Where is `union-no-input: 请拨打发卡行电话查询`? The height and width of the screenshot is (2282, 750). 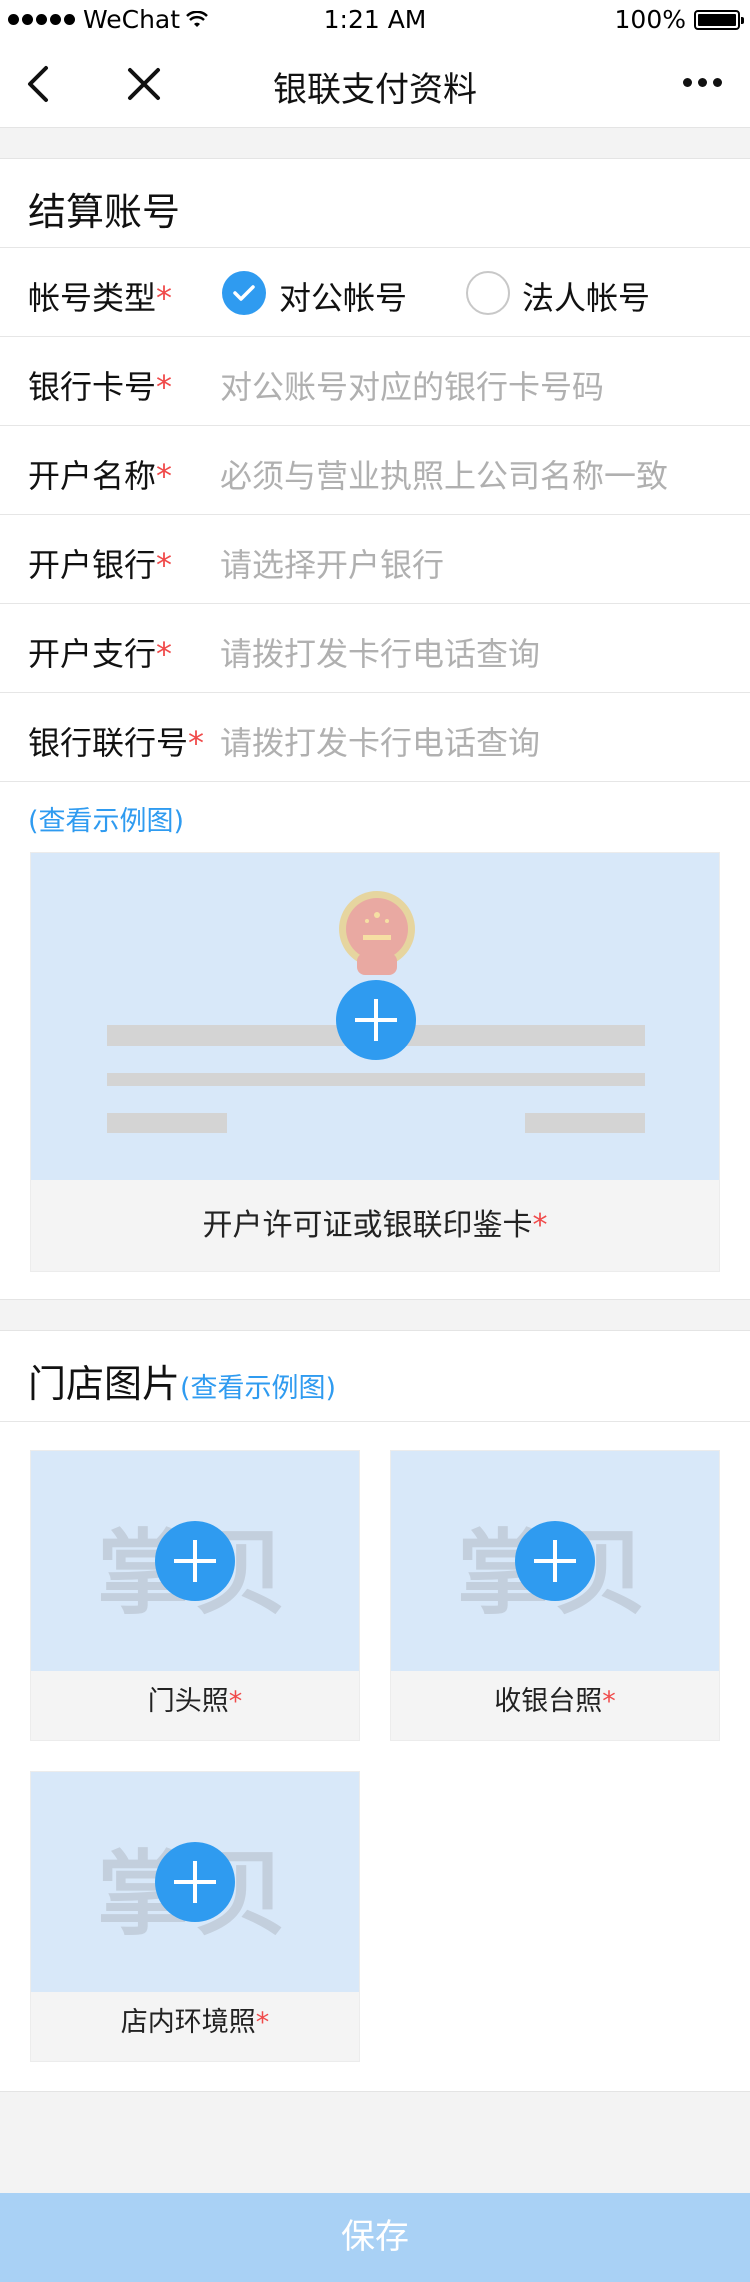
union-no-input: 请拨打发卡行电话查询 is located at coordinates (380, 741).